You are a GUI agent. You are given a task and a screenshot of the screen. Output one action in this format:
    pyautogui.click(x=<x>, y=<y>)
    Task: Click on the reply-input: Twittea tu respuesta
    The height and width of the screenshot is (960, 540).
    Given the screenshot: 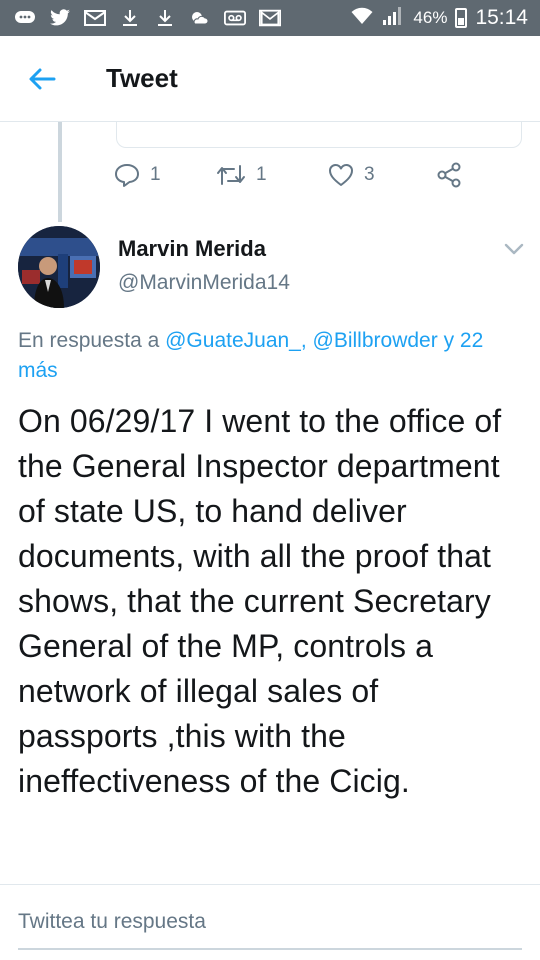 What is the action you would take?
    pyautogui.click(x=270, y=928)
    